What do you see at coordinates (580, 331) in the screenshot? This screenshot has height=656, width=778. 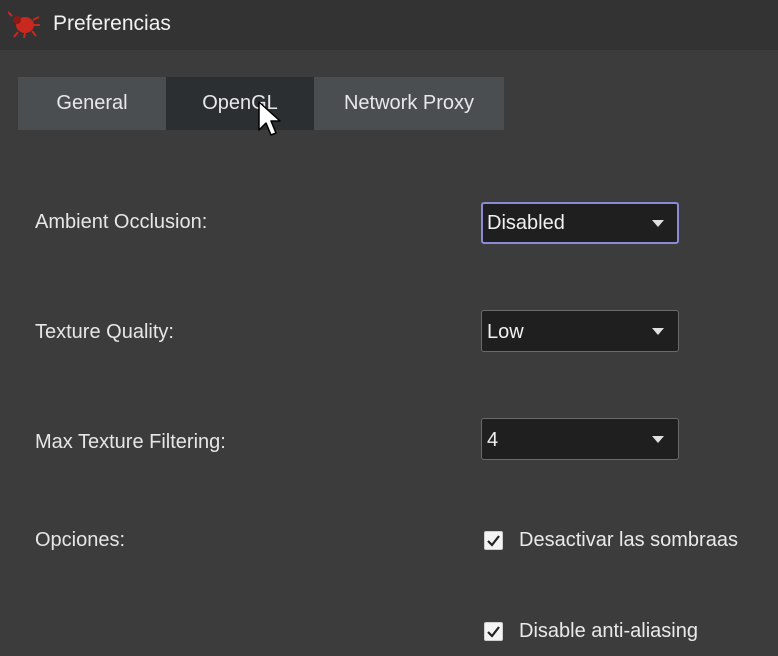 I see `texture-quality-select: Low` at bounding box center [580, 331].